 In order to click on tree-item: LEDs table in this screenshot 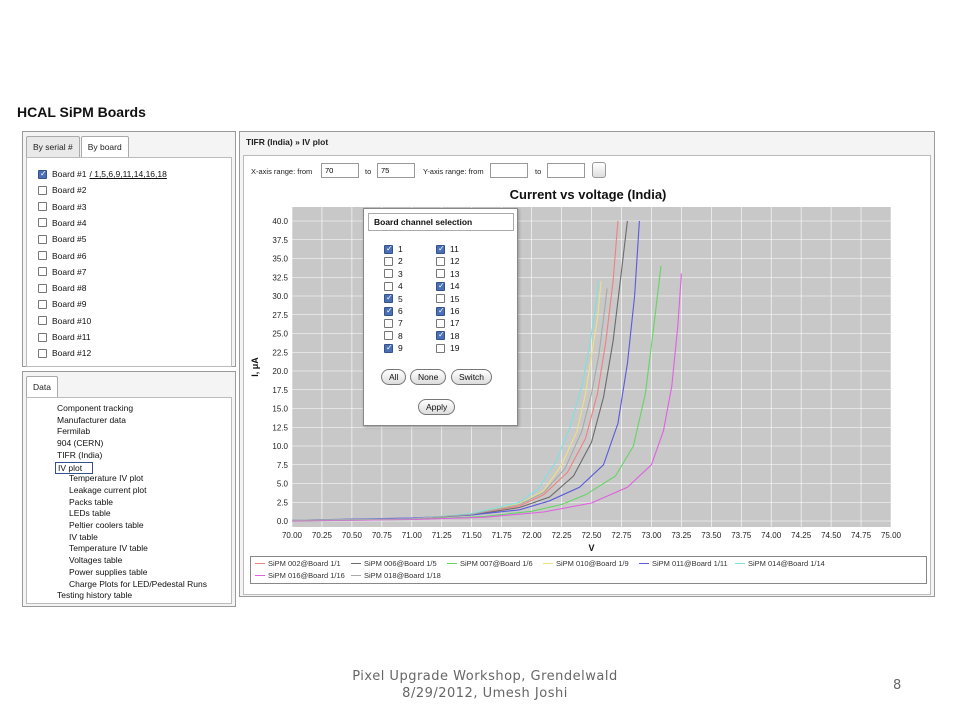, I will do `click(90, 513)`.